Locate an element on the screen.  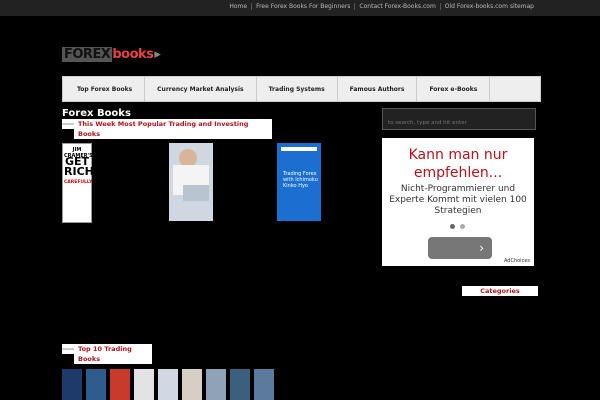
top10-covers is located at coordinates (168, 384).